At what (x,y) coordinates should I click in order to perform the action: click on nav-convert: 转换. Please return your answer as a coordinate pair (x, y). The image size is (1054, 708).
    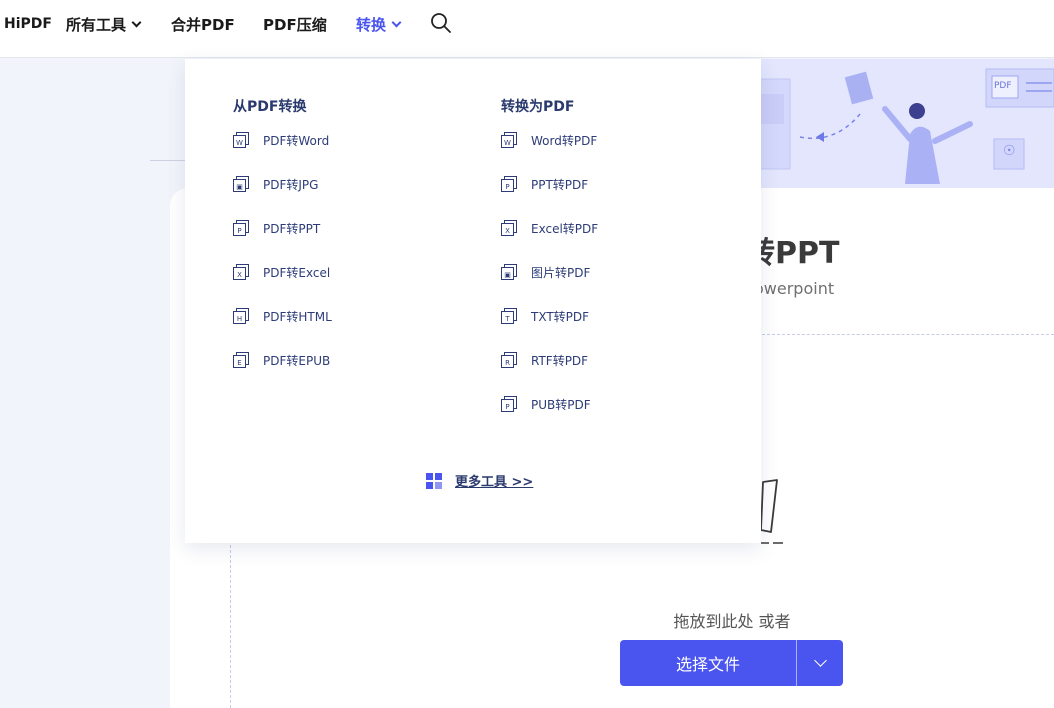
    Looking at the image, I should click on (379, 24).